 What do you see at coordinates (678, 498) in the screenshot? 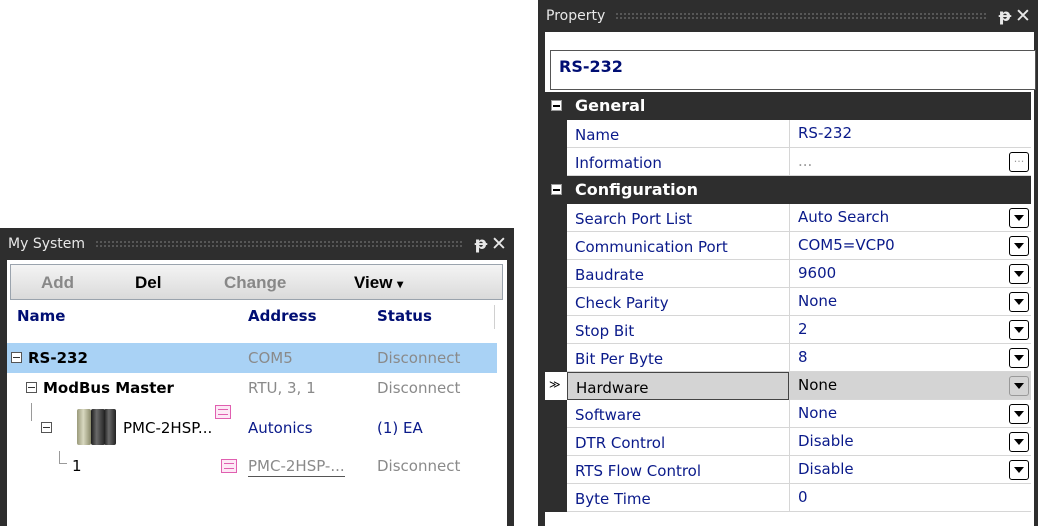
I see `property-name: Byte Time` at bounding box center [678, 498].